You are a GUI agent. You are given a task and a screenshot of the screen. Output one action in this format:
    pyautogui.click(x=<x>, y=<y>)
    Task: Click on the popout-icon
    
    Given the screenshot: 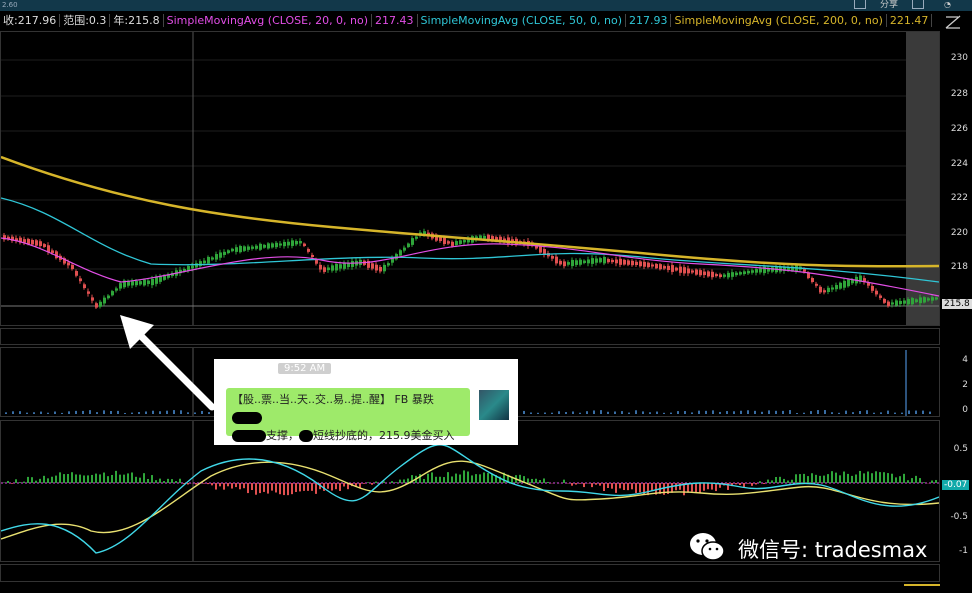 What is the action you would take?
    pyautogui.click(x=918, y=4)
    